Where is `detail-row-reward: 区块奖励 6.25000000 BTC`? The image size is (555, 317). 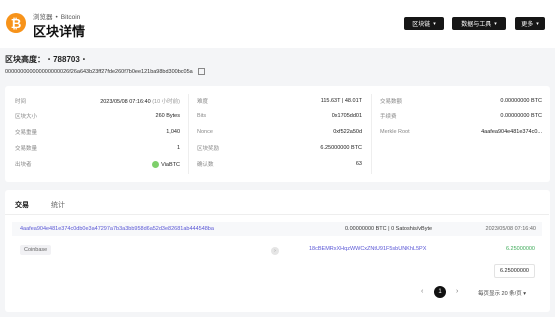
detail-row-reward: 区块奖励 6.25000000 BTC is located at coordinates (279, 148).